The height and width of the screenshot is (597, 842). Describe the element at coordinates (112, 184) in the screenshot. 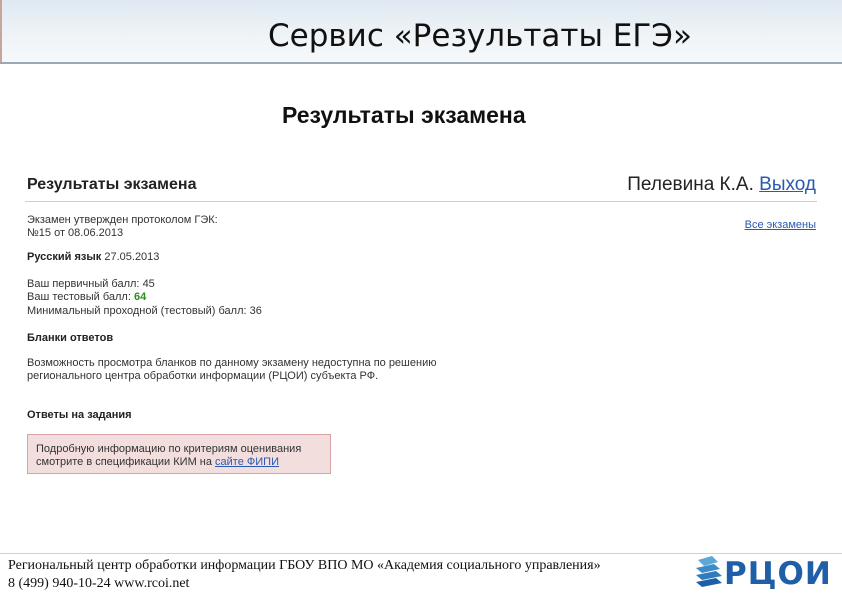

I see `page-title: Результаты экзамена` at that location.